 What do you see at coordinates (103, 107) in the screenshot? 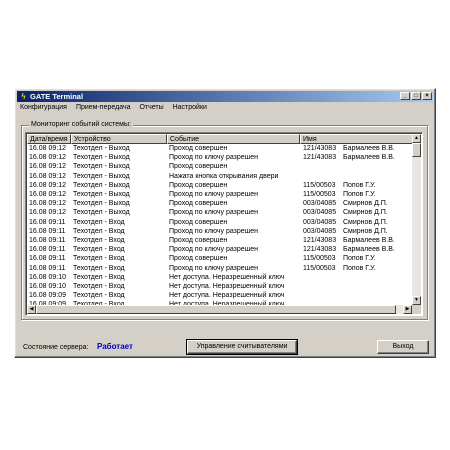
I see `menu-transfer: Прием-передача` at bounding box center [103, 107].